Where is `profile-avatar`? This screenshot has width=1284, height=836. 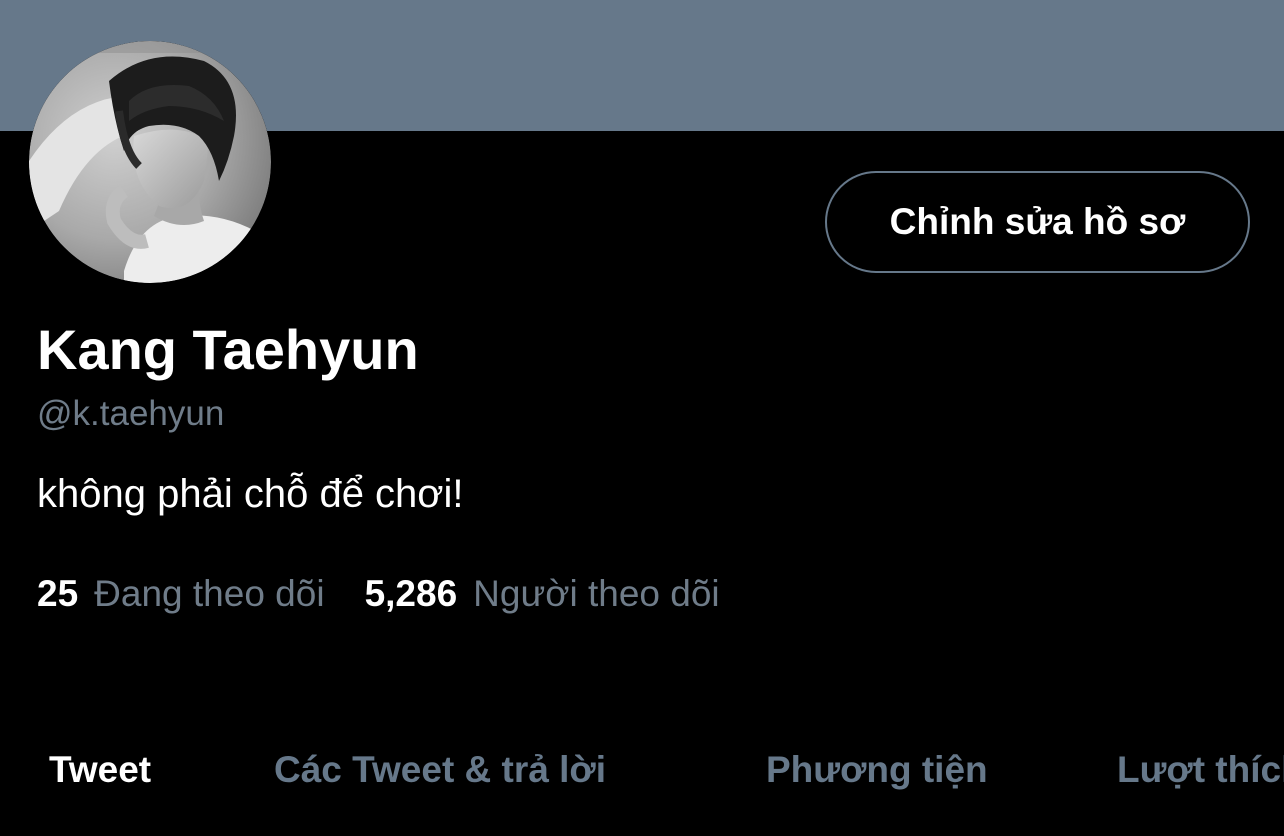 profile-avatar is located at coordinates (150, 162).